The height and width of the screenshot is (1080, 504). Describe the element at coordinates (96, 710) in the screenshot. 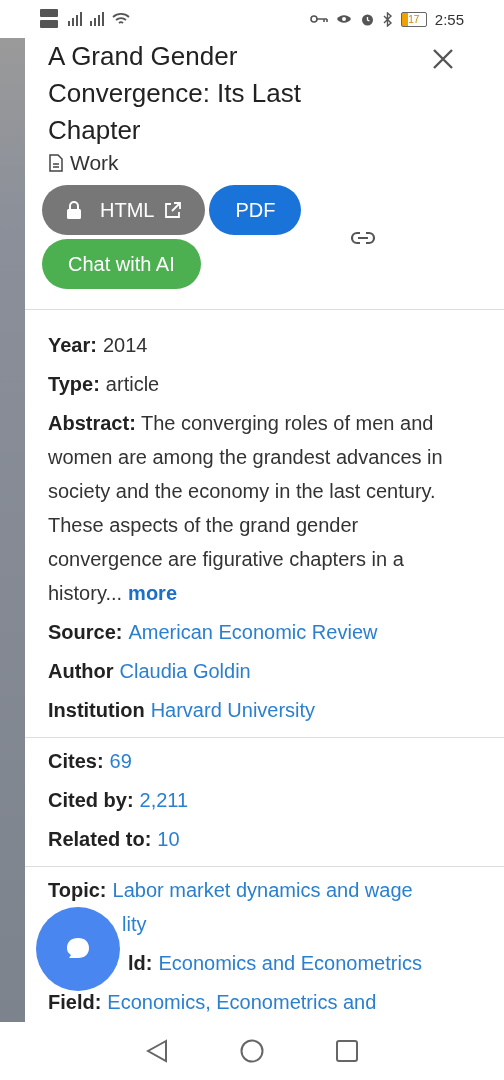

I see `field-label: Institution` at that location.